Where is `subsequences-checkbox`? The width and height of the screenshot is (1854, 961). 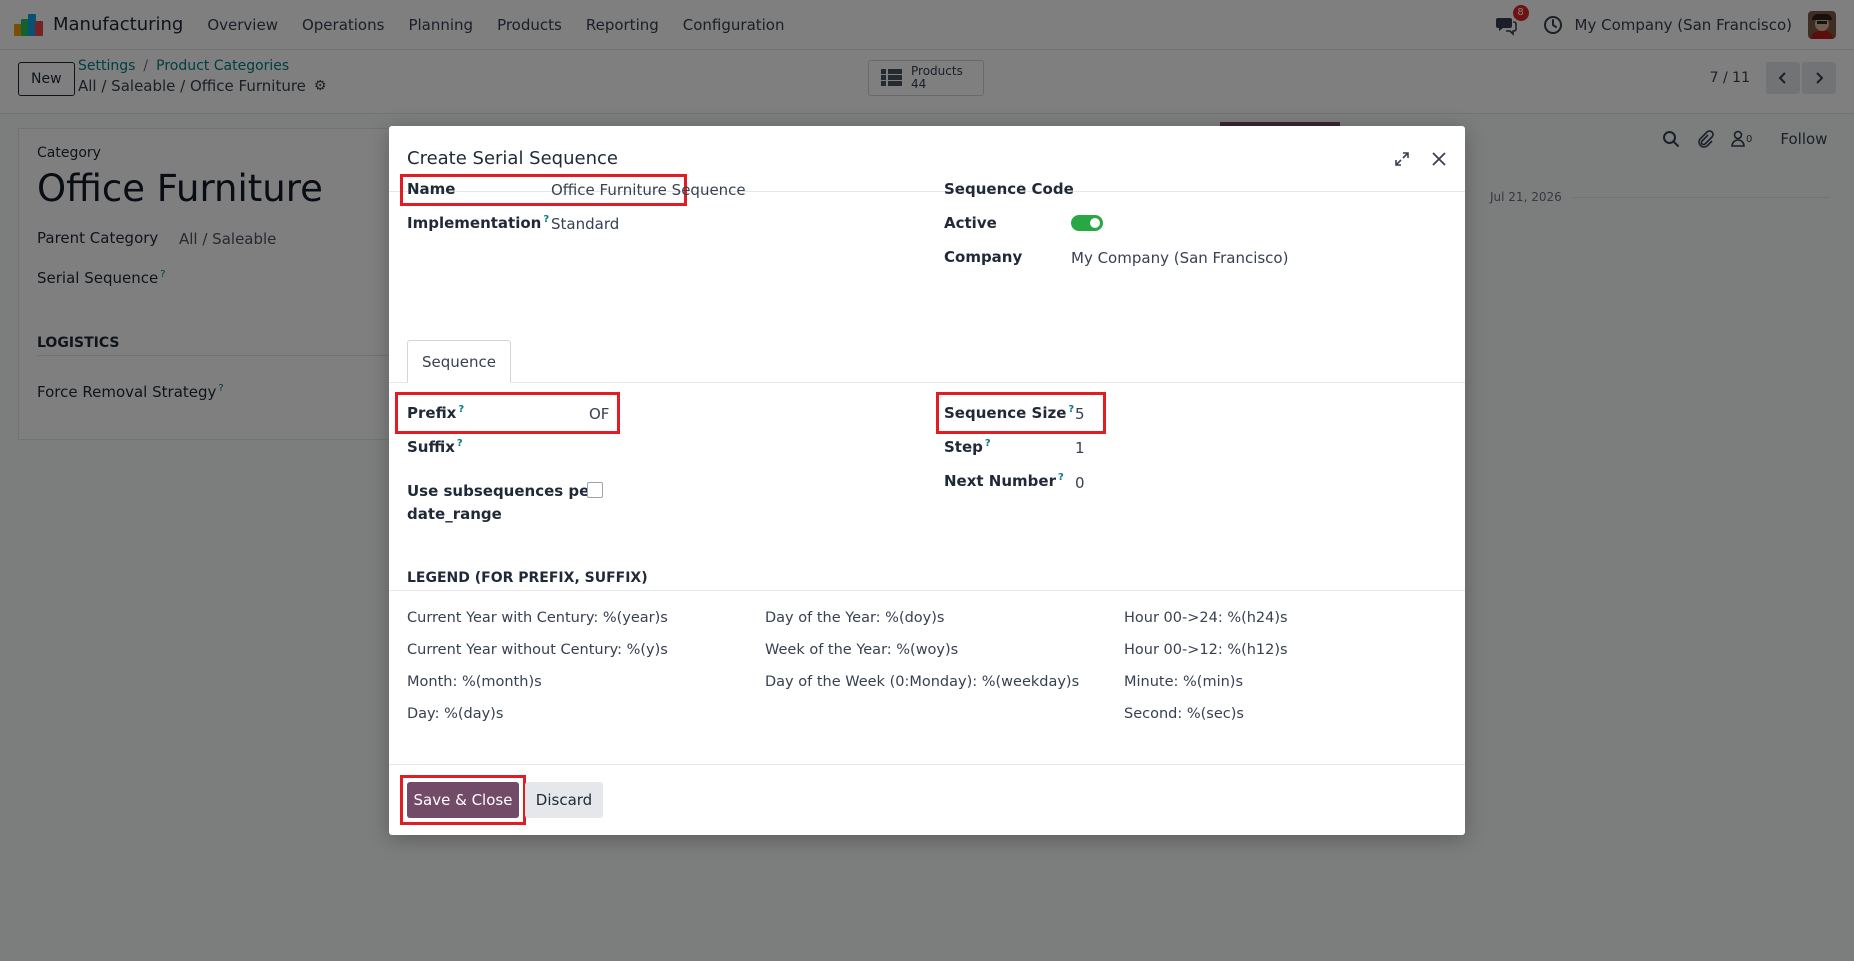
subsequences-checkbox is located at coordinates (595, 490).